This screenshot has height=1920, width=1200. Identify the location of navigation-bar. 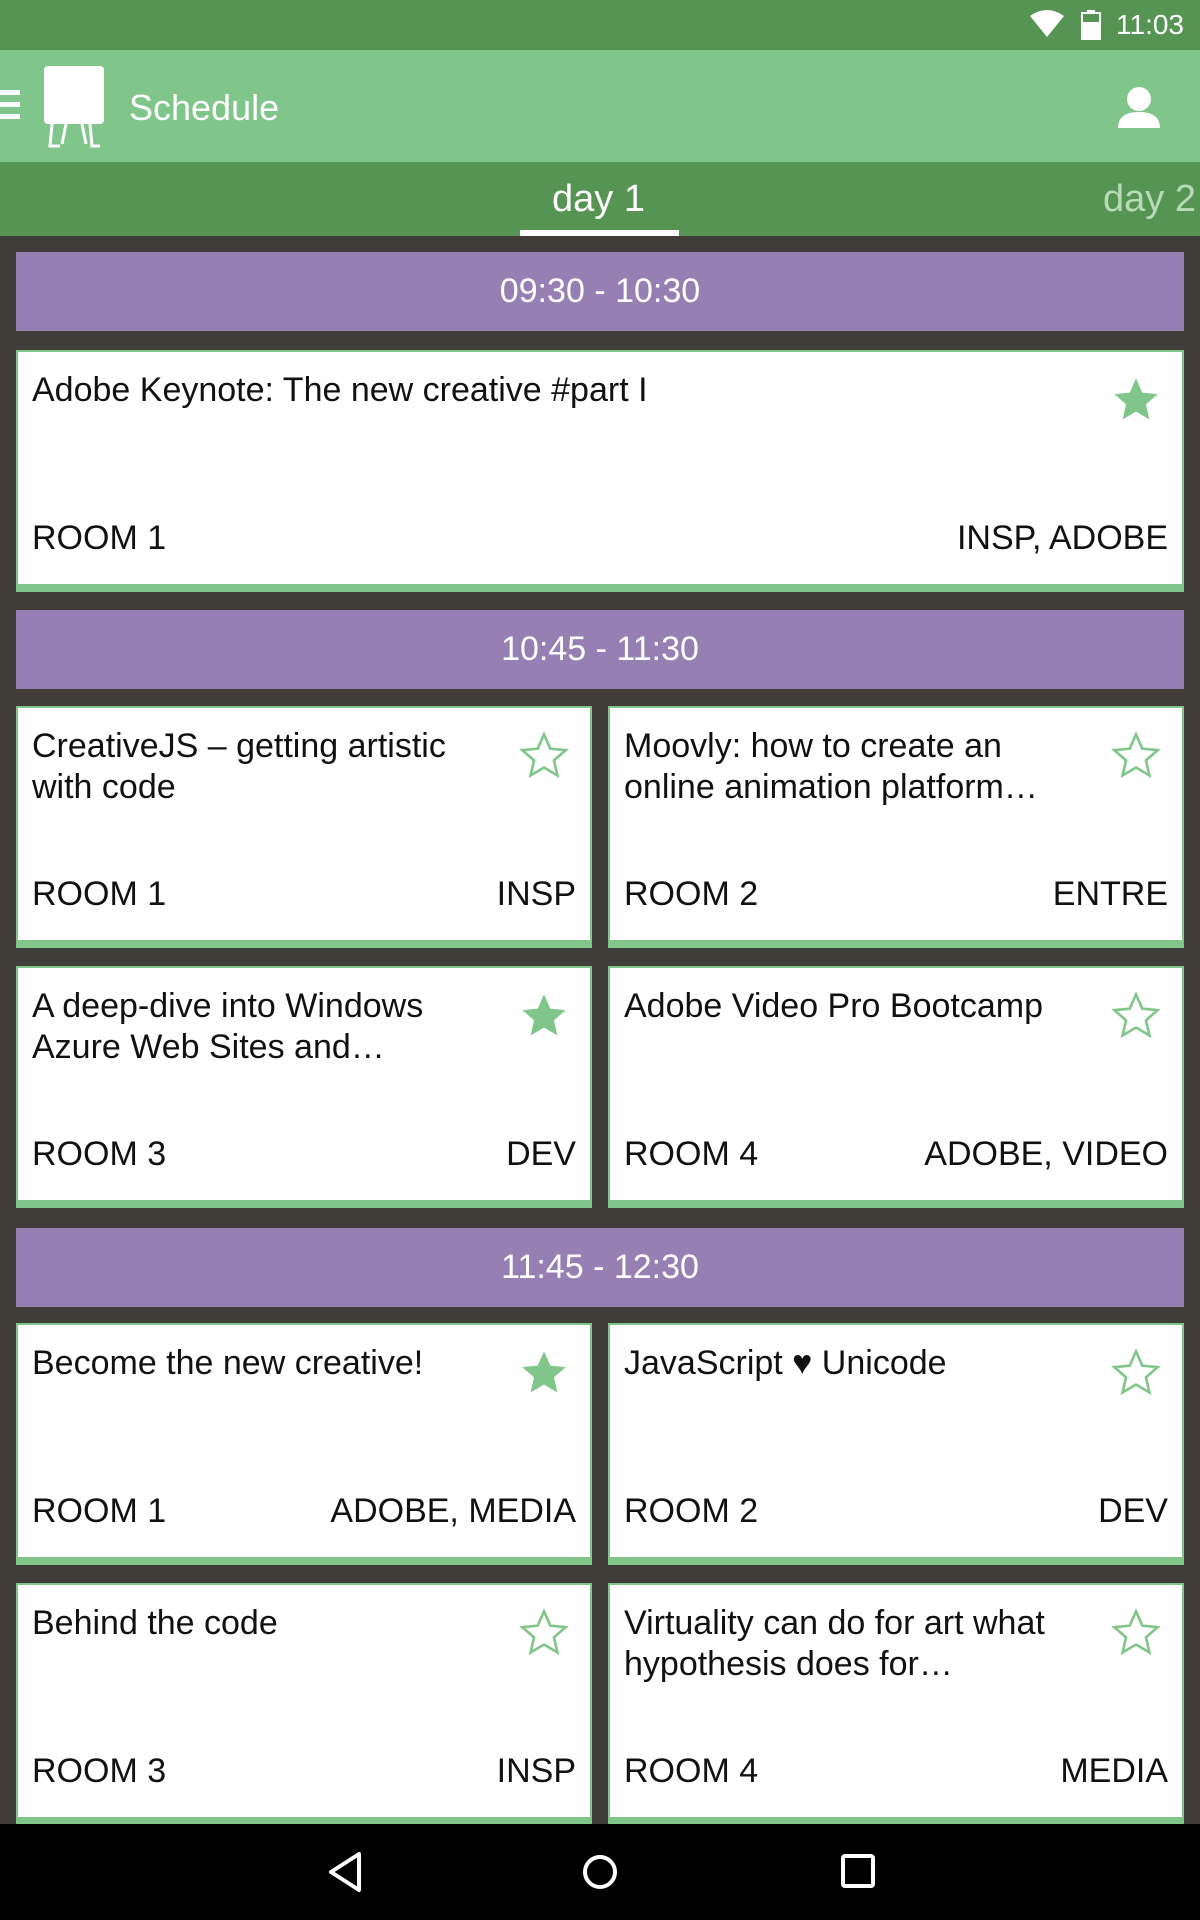
(600, 1872).